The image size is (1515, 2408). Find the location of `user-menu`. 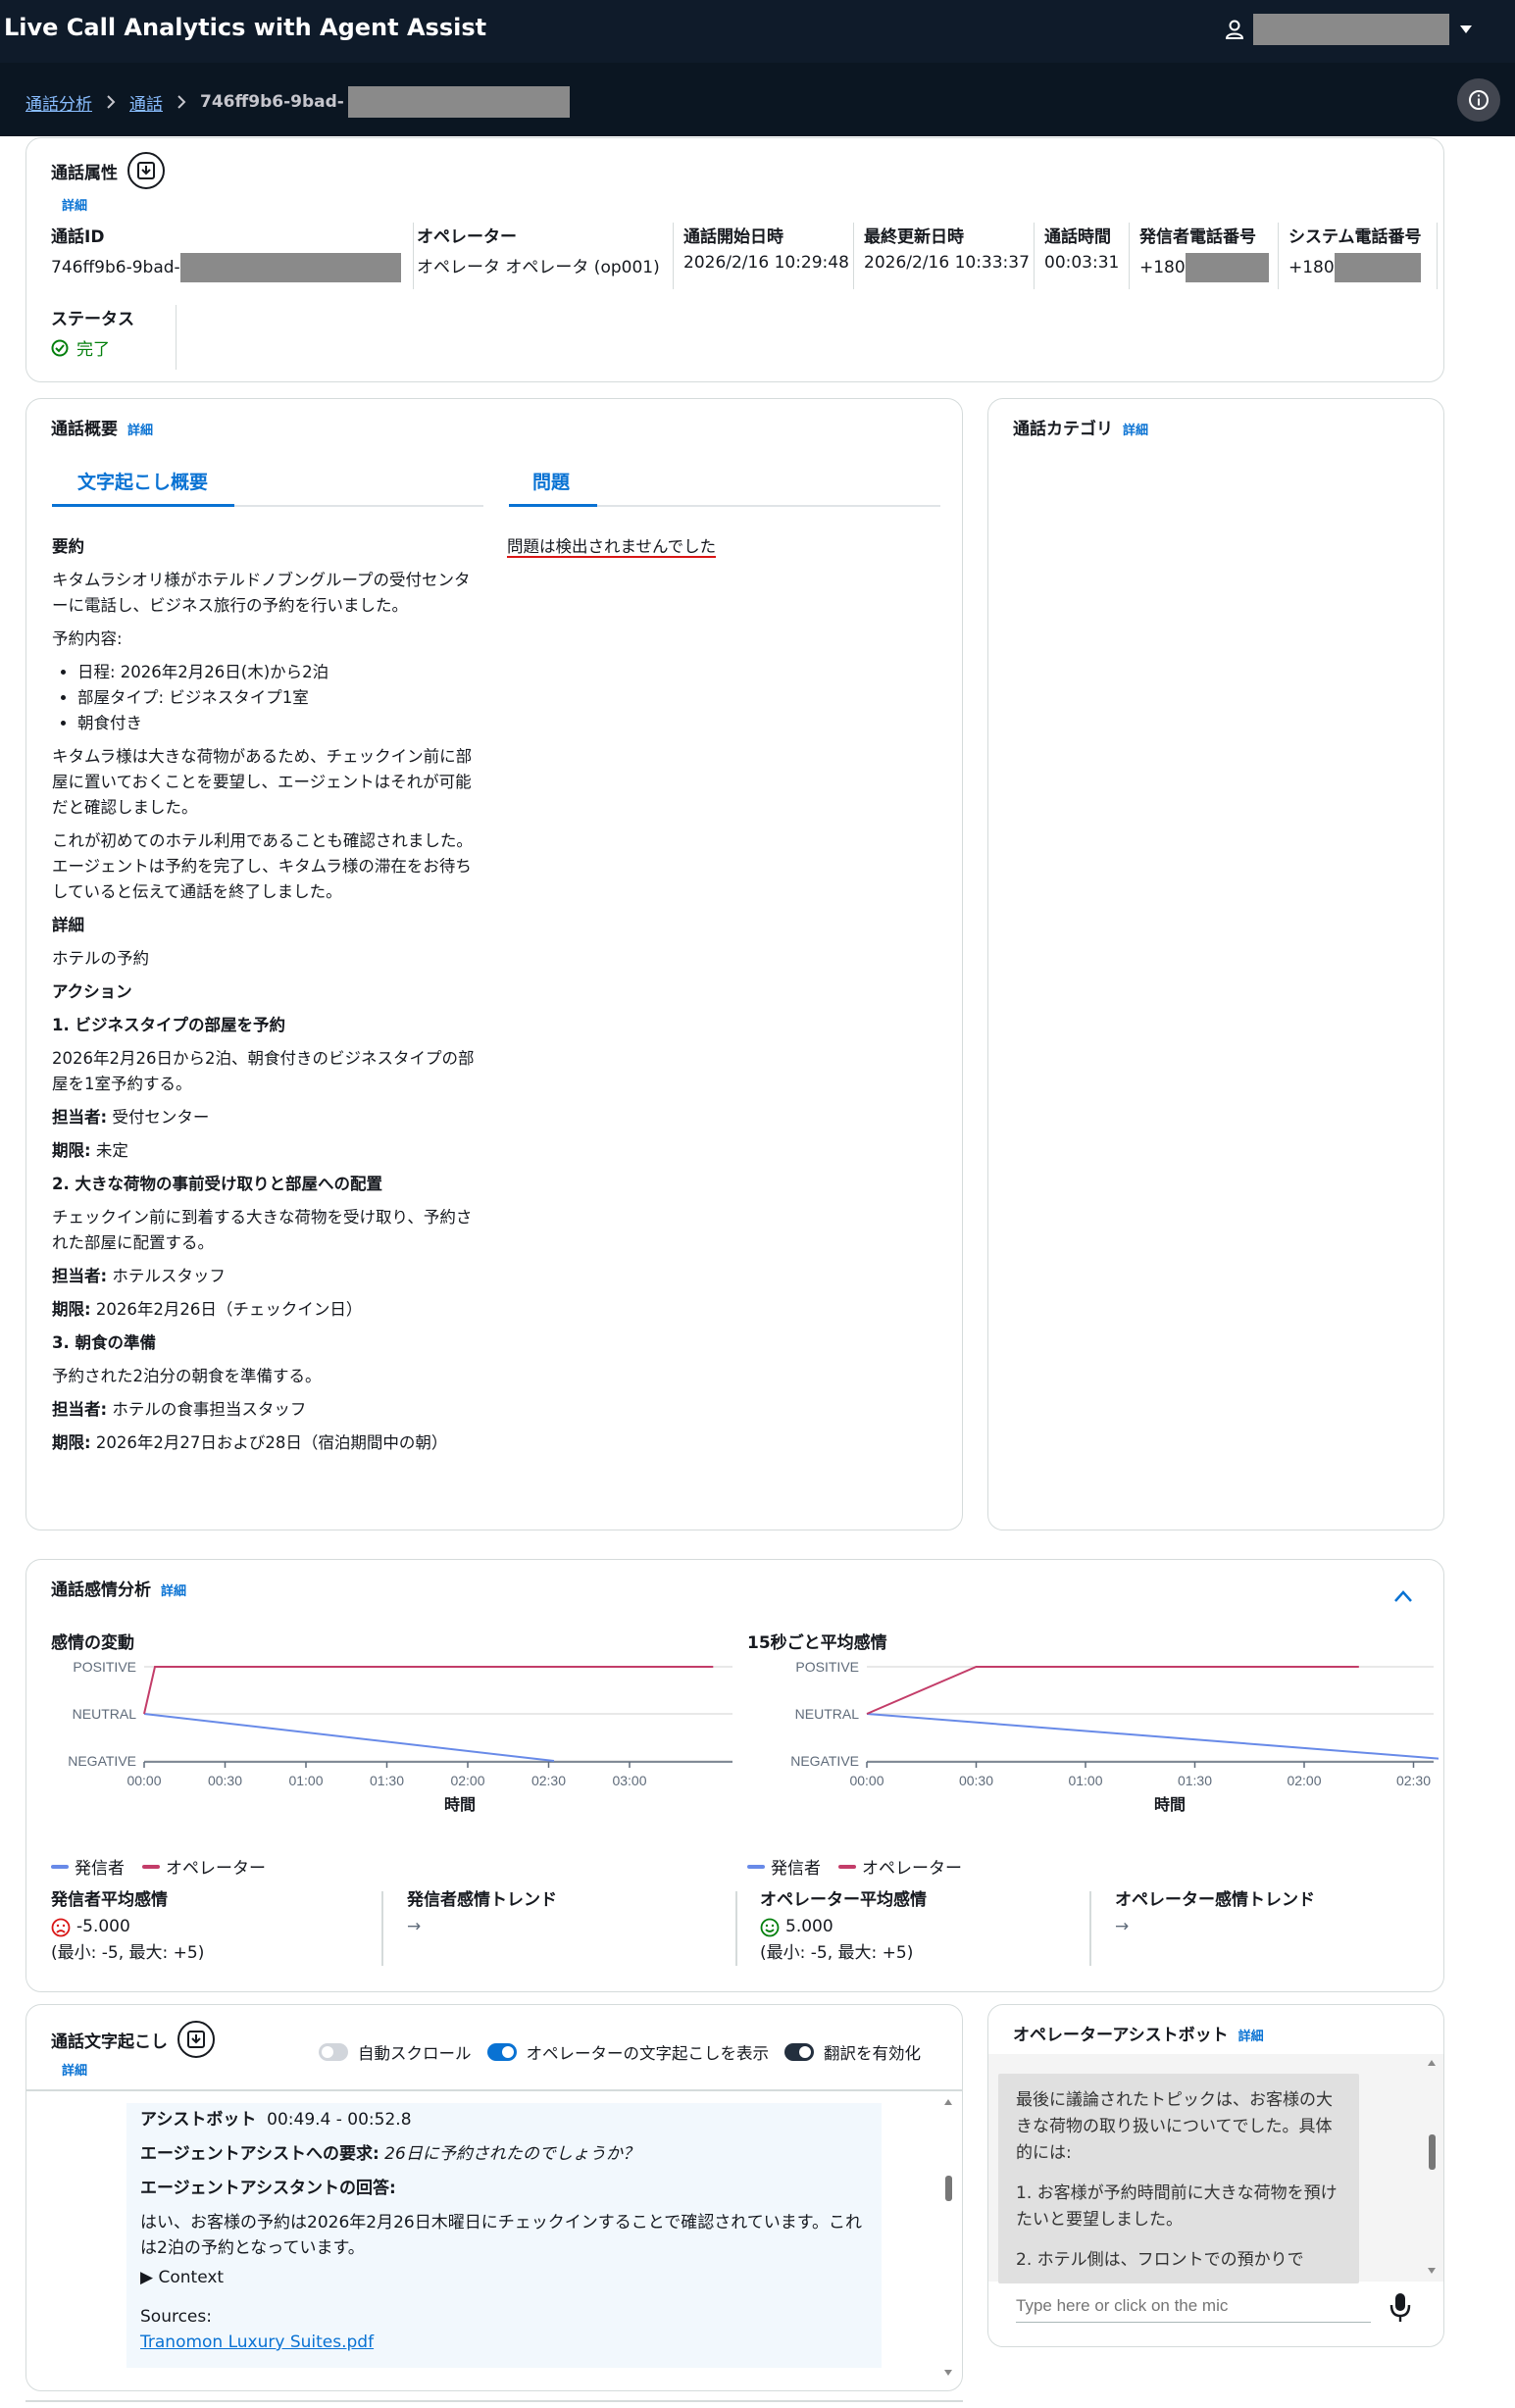

user-menu is located at coordinates (1349, 29).